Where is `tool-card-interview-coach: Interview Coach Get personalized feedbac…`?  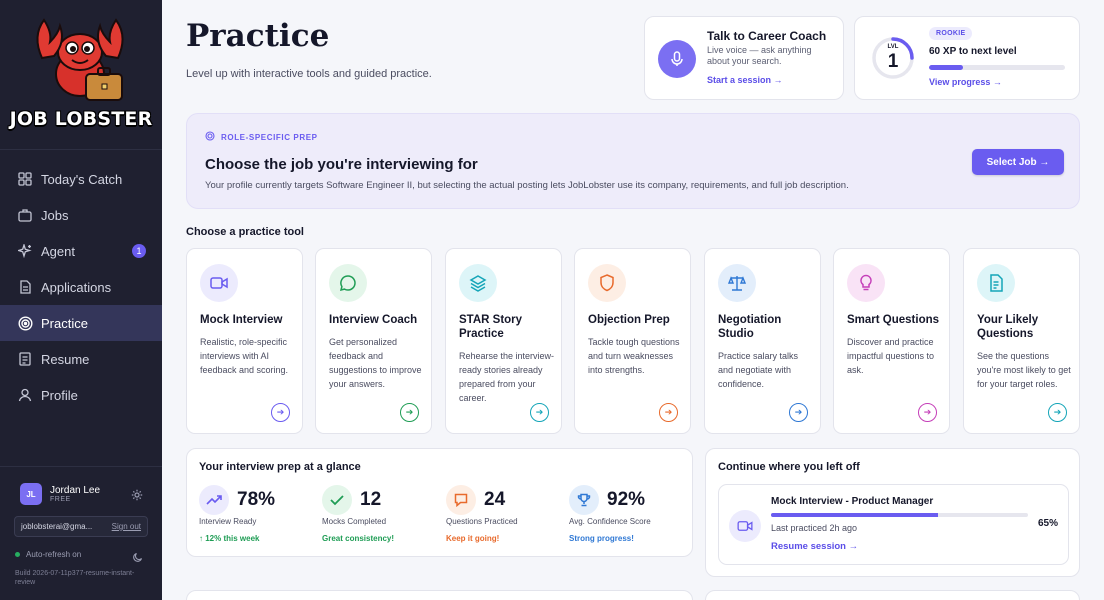 tool-card-interview-coach: Interview Coach Get personalized feedbac… is located at coordinates (373, 341).